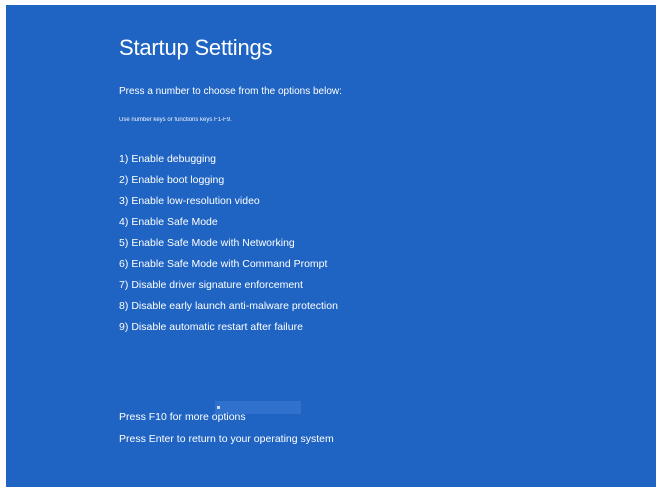 This screenshot has width=662, height=501. Describe the element at coordinates (124, 201) in the screenshot. I see `option-number: 3)` at that location.